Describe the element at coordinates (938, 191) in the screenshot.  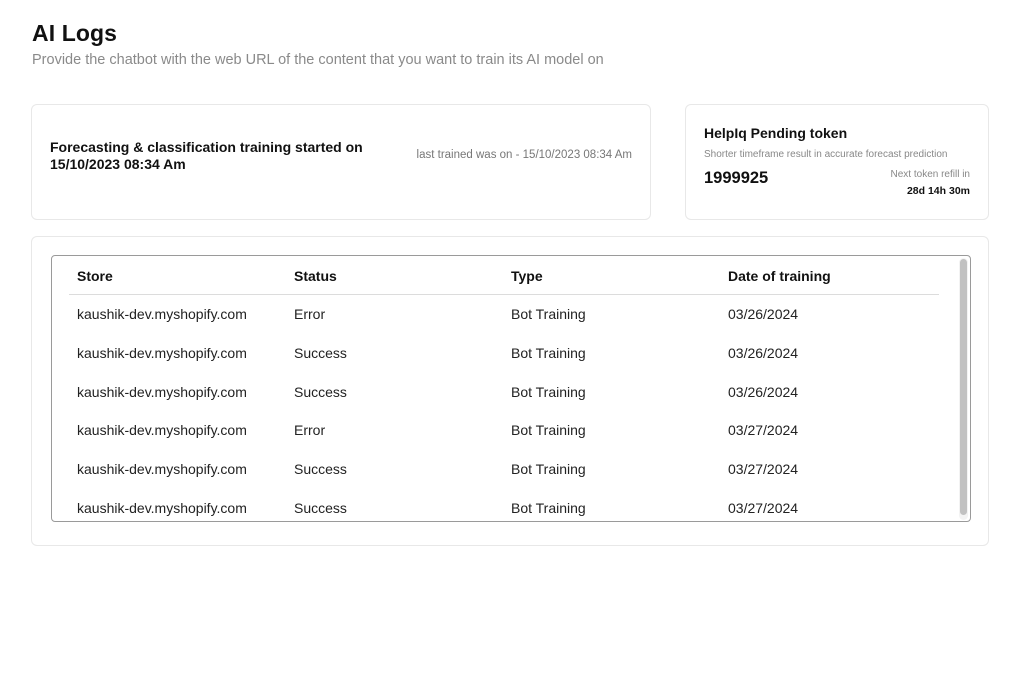
I see `token-refill-value: 28d 14h 30m` at that location.